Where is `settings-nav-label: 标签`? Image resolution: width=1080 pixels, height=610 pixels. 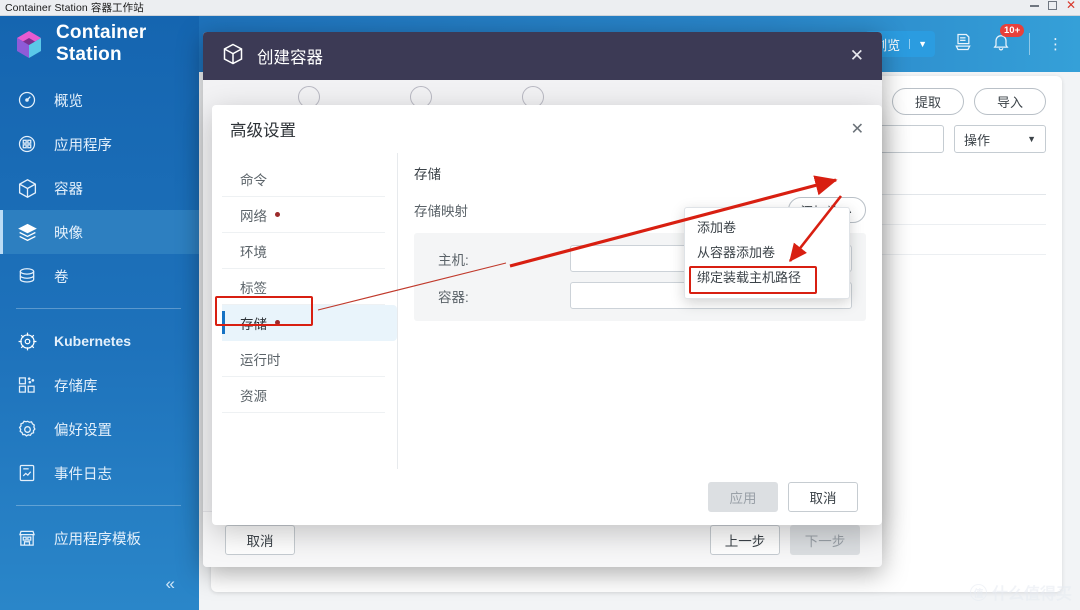
settings-nav-label: 标签 is located at coordinates (253, 288).